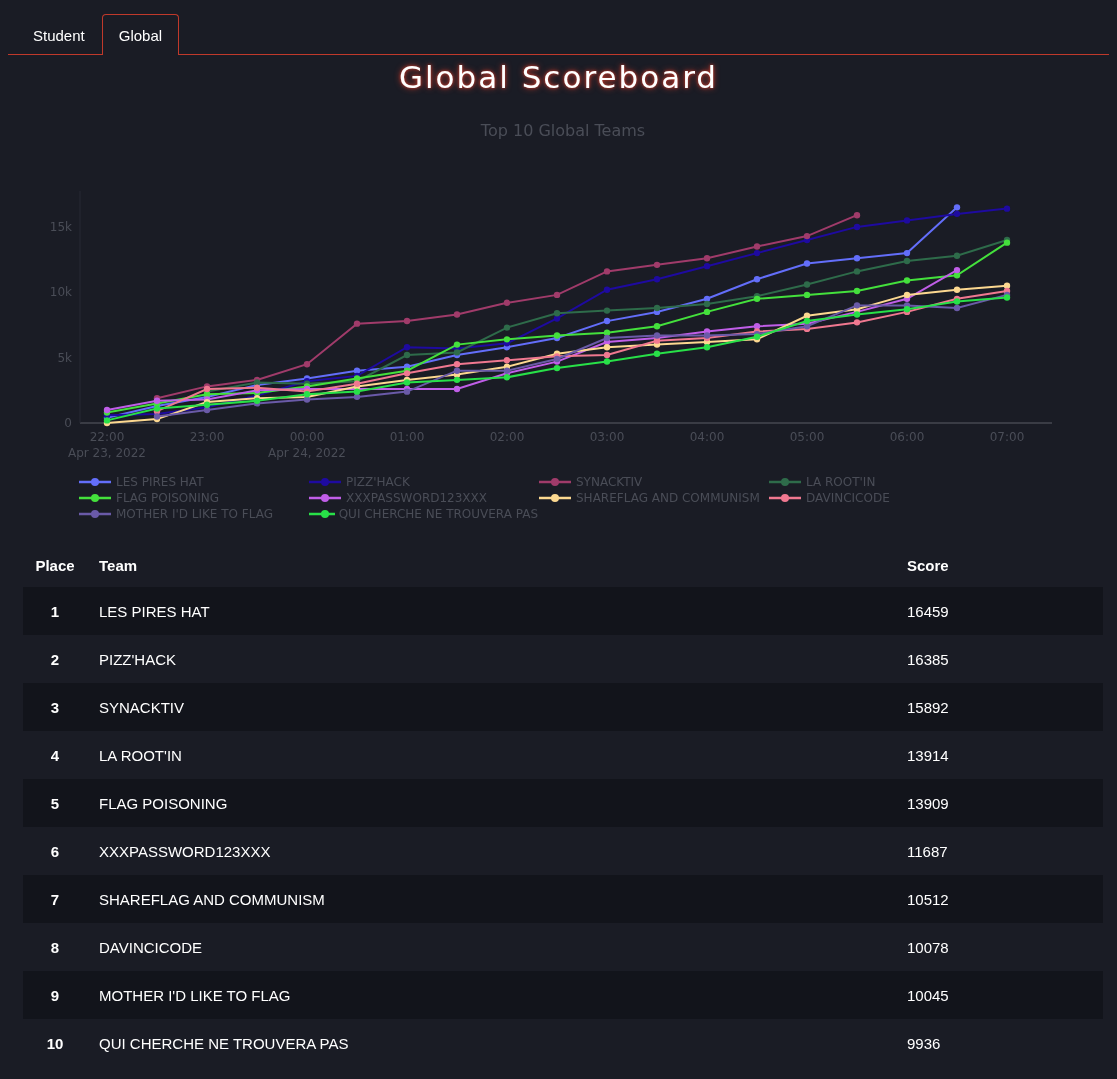  Describe the element at coordinates (491, 851) in the screenshot. I see `team-cell: XXXPASSWORD123XXX` at that location.